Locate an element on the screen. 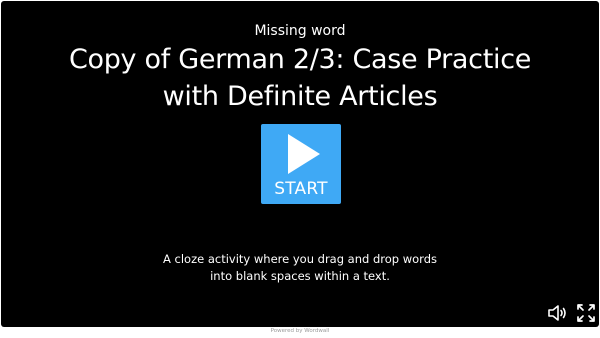 Image resolution: width=600 pixels, height=338 pixels. activity-type-label: Missing word is located at coordinates (300, 31).